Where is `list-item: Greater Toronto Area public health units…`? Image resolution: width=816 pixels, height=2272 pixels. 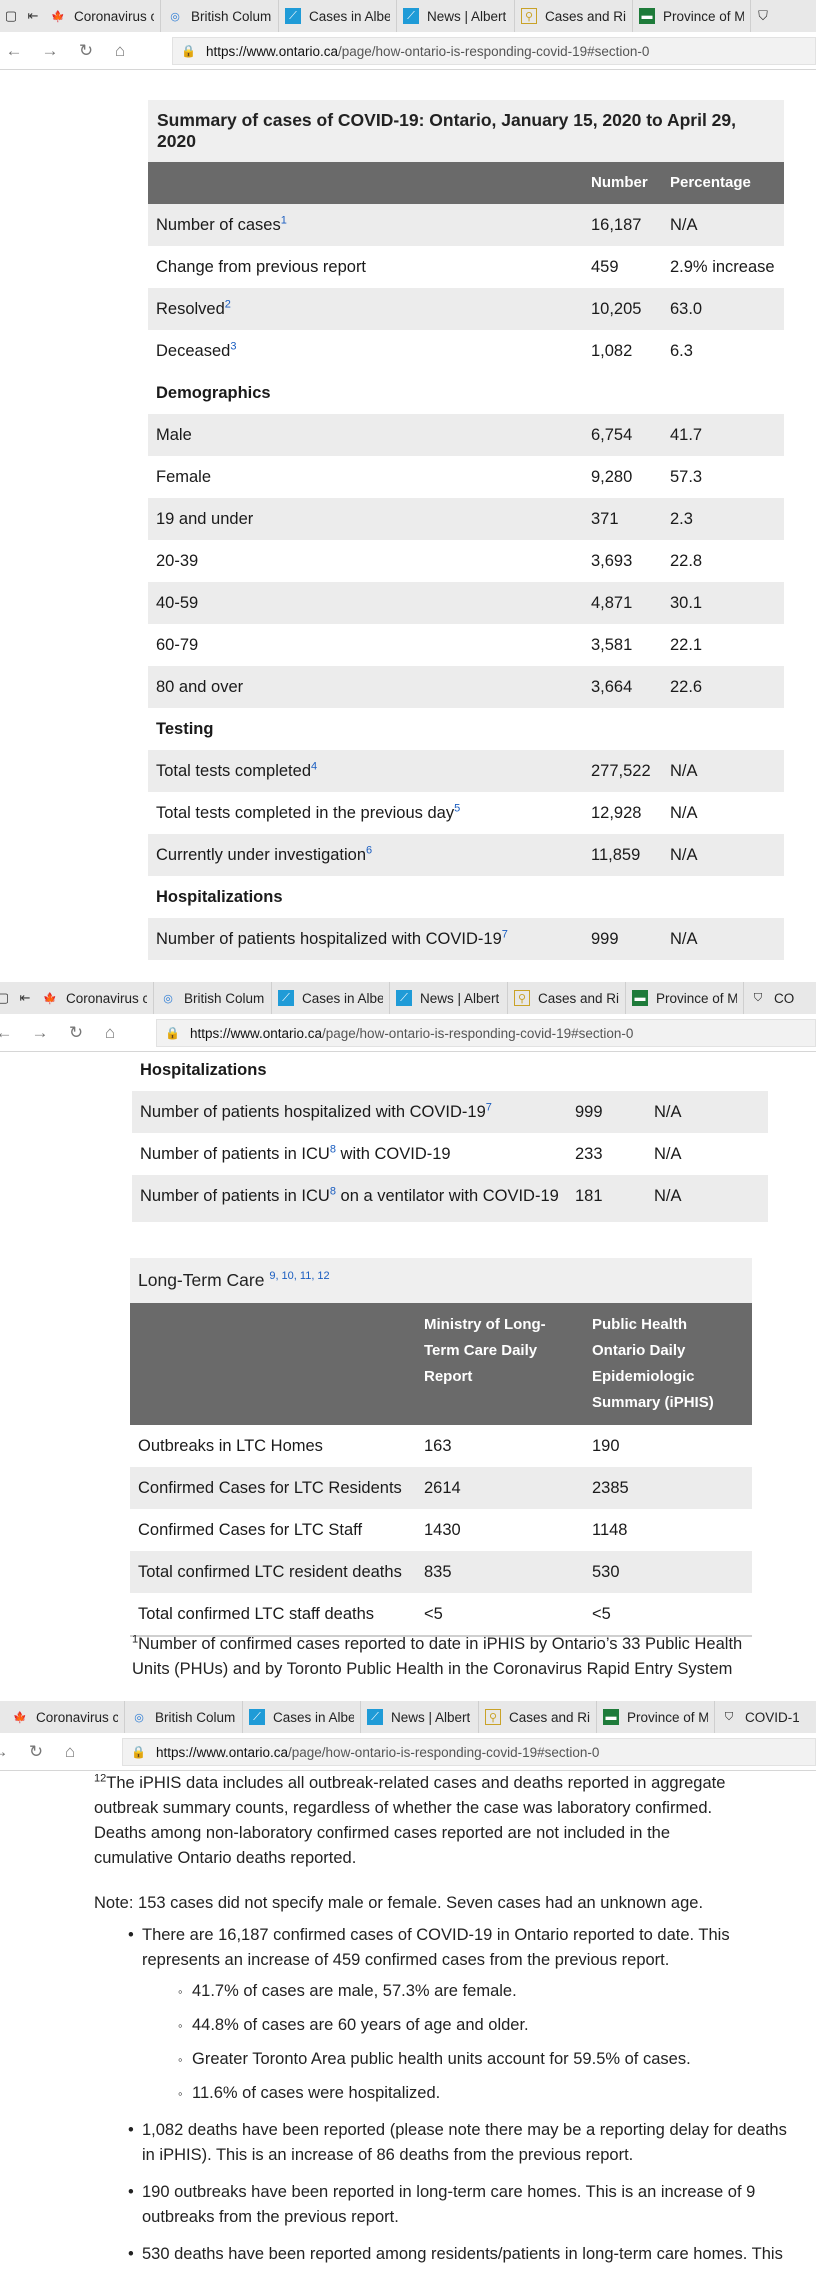
list-item: Greater Toronto Area public health units… is located at coordinates (483, 2059).